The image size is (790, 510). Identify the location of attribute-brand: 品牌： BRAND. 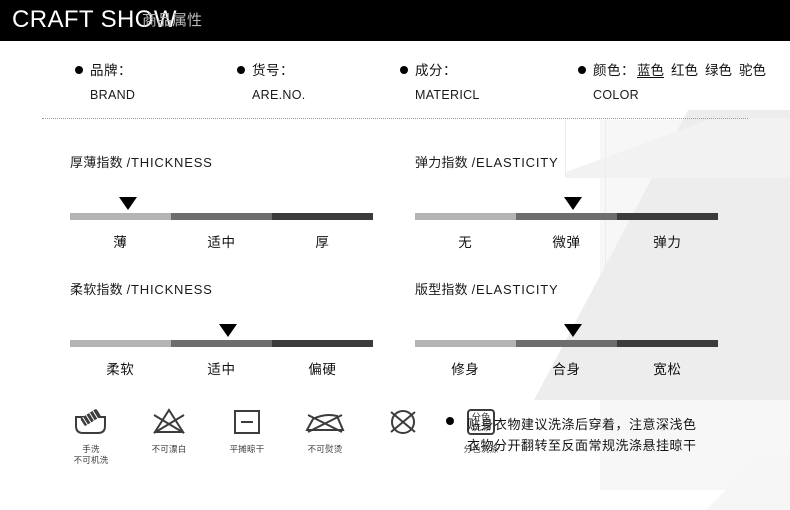
(105, 82).